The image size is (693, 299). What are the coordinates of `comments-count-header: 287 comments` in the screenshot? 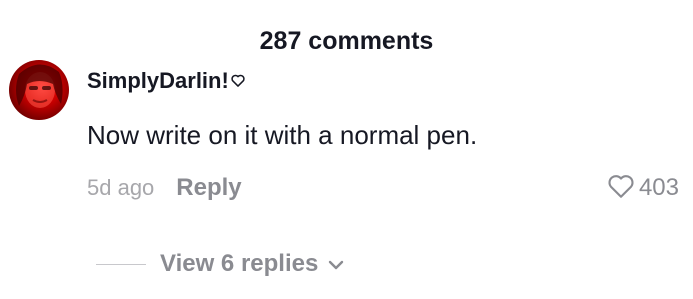 It's located at (346, 41).